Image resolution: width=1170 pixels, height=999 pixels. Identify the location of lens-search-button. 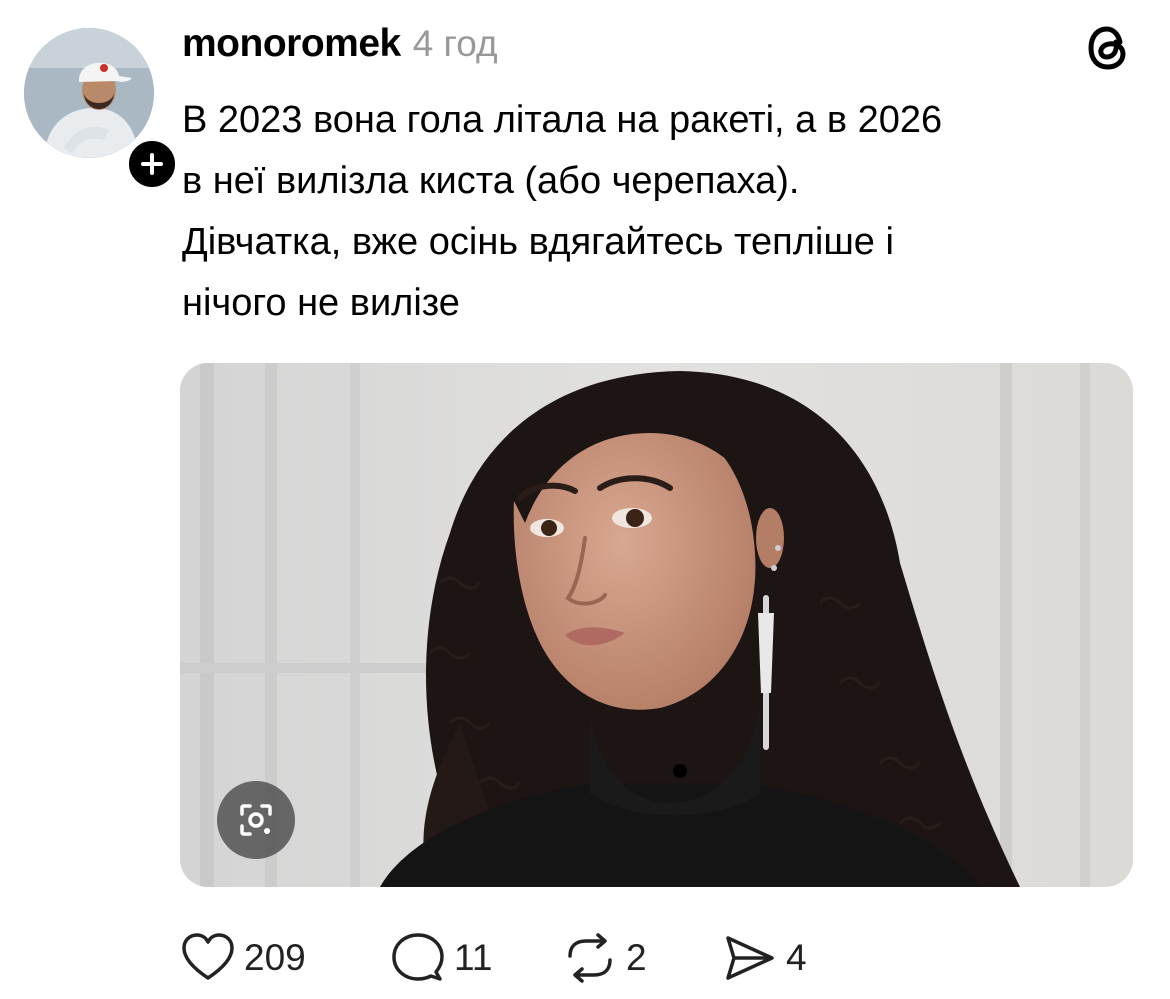
(256, 820).